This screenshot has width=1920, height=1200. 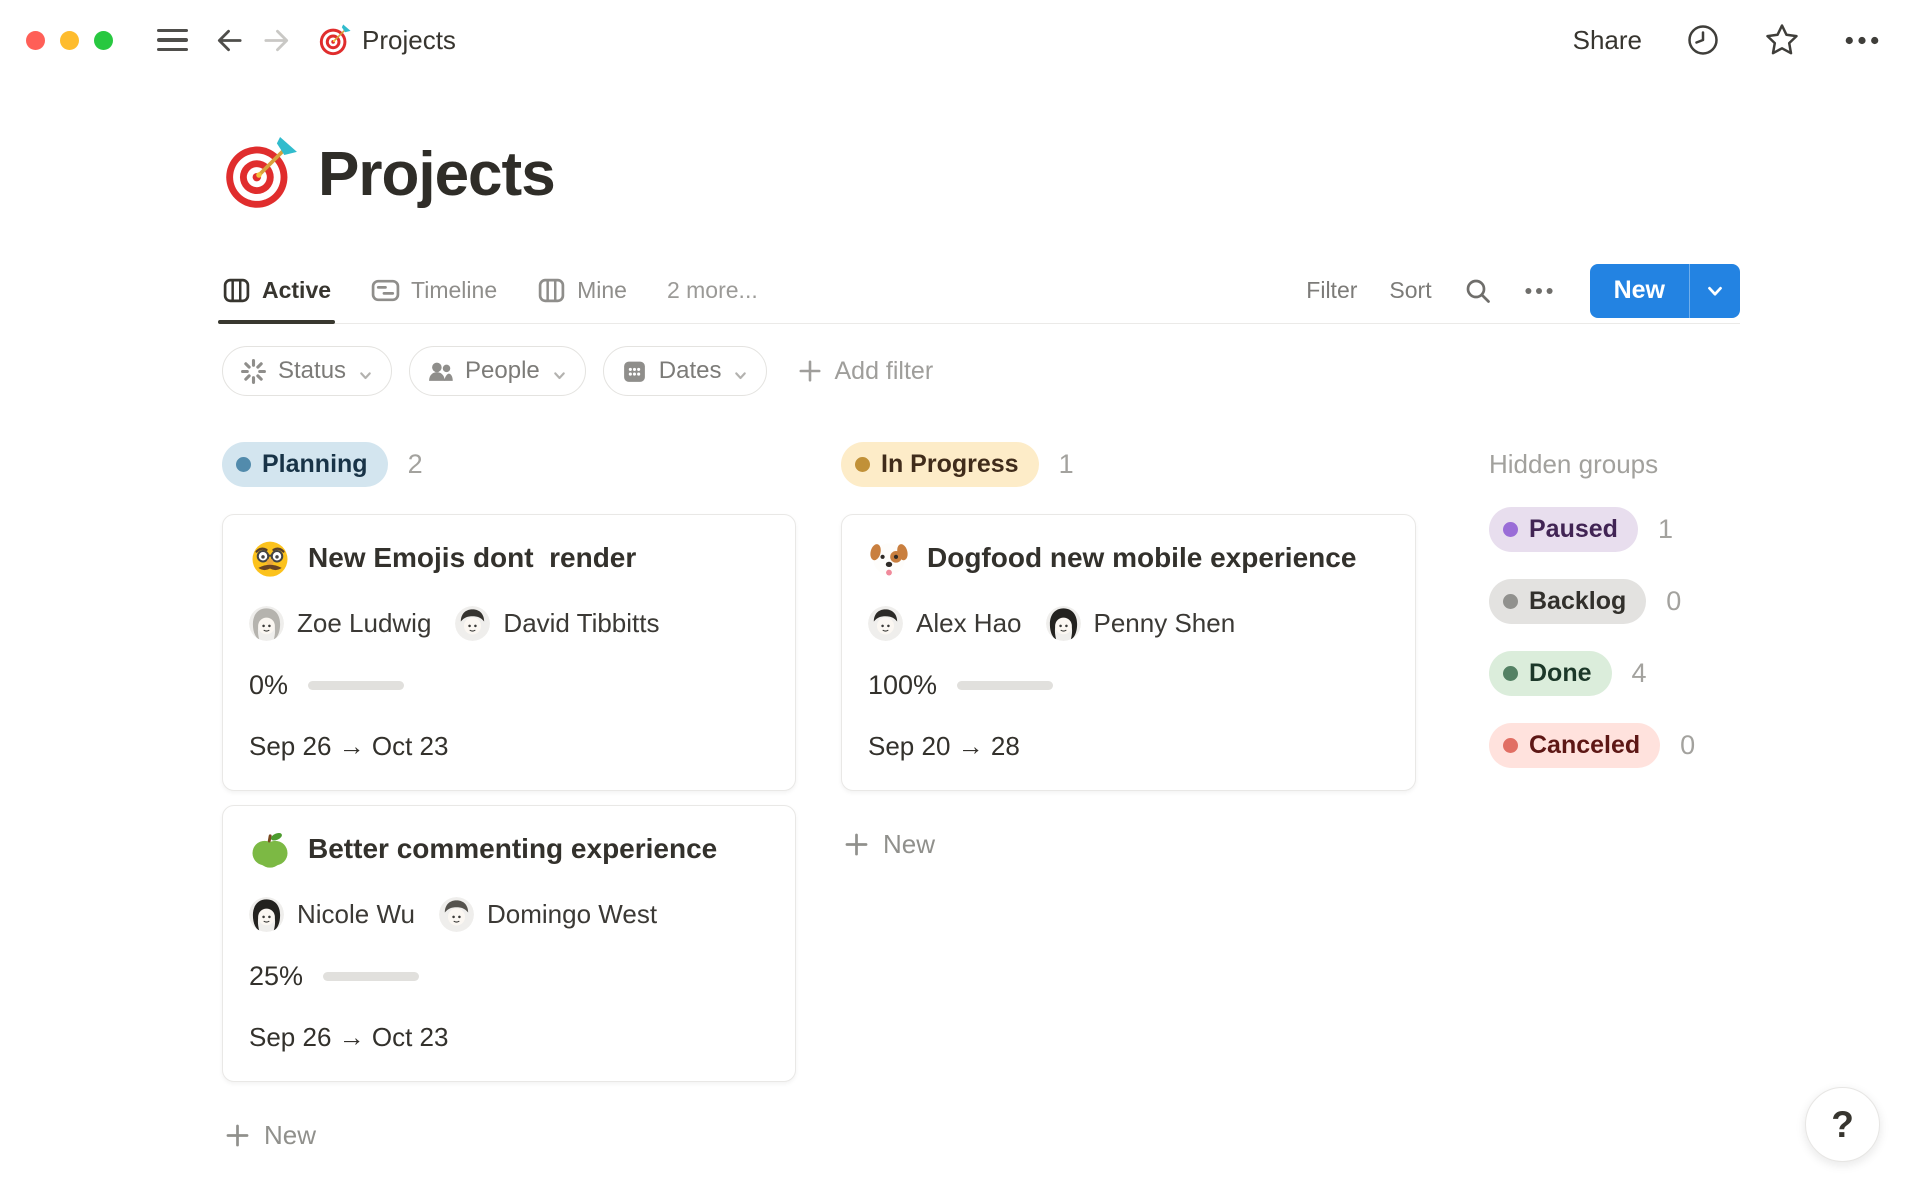 I want to click on progress-label: 25%, so click(x=276, y=976).